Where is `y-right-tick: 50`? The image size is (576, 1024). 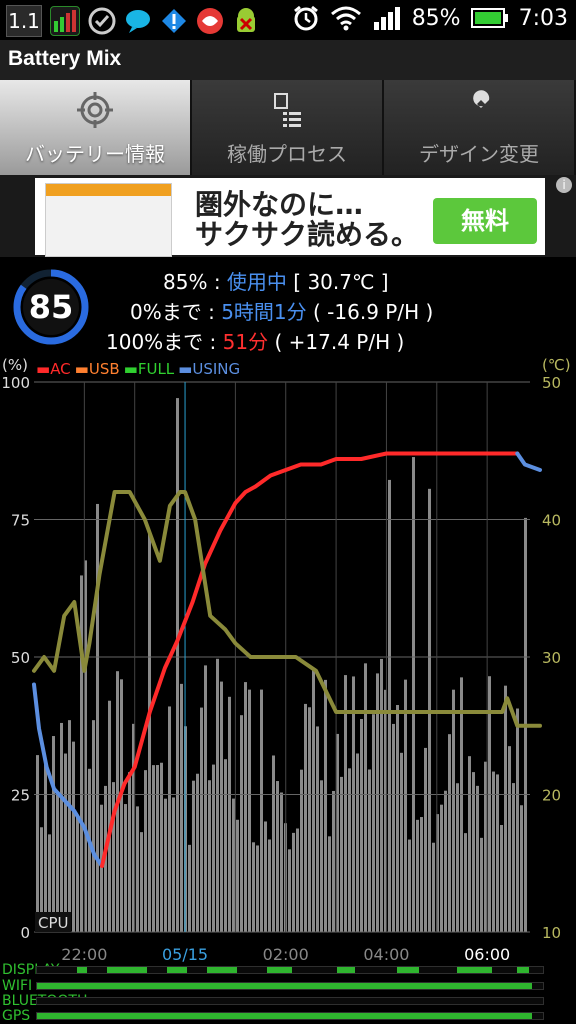 y-right-tick: 50 is located at coordinates (551, 383).